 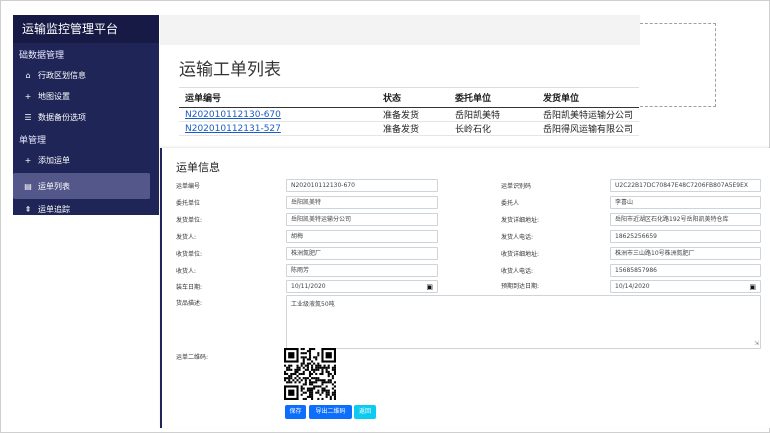 I want to click on ship-address-label: 发货详细地址:, so click(x=520, y=220).